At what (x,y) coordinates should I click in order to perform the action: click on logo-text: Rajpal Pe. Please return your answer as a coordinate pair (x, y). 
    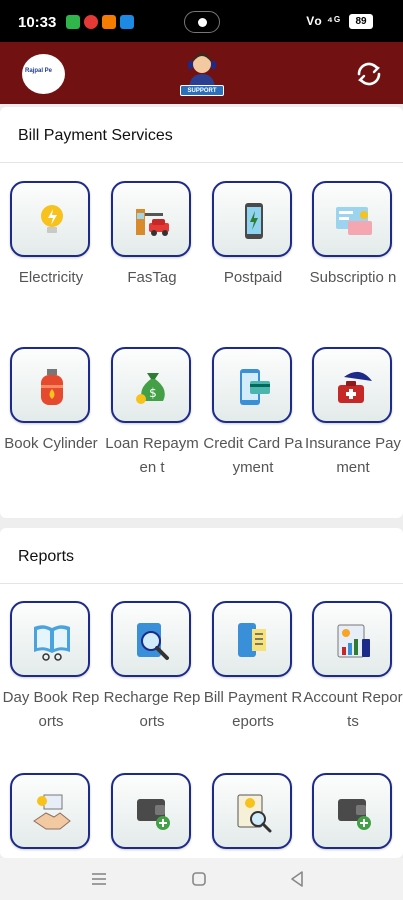
    Looking at the image, I should click on (39, 71).